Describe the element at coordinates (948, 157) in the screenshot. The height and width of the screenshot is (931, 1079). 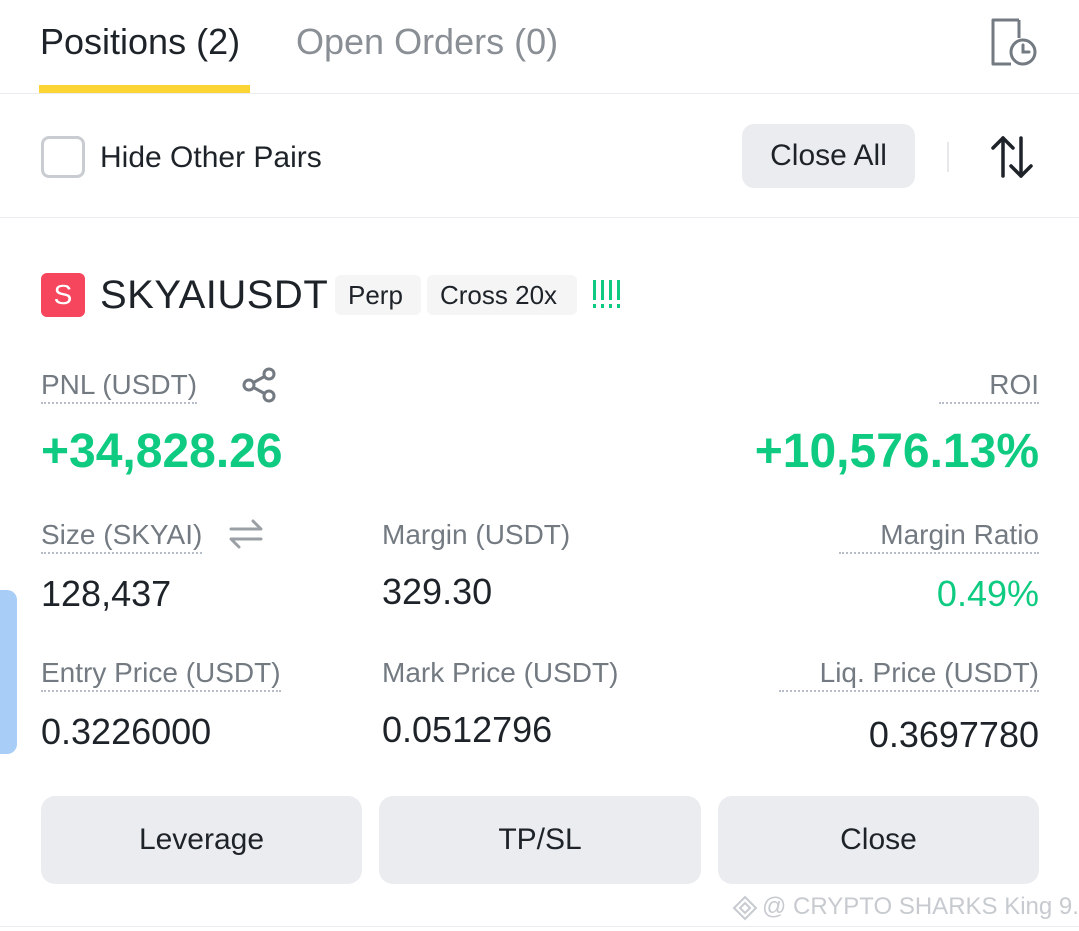
I see `divider` at that location.